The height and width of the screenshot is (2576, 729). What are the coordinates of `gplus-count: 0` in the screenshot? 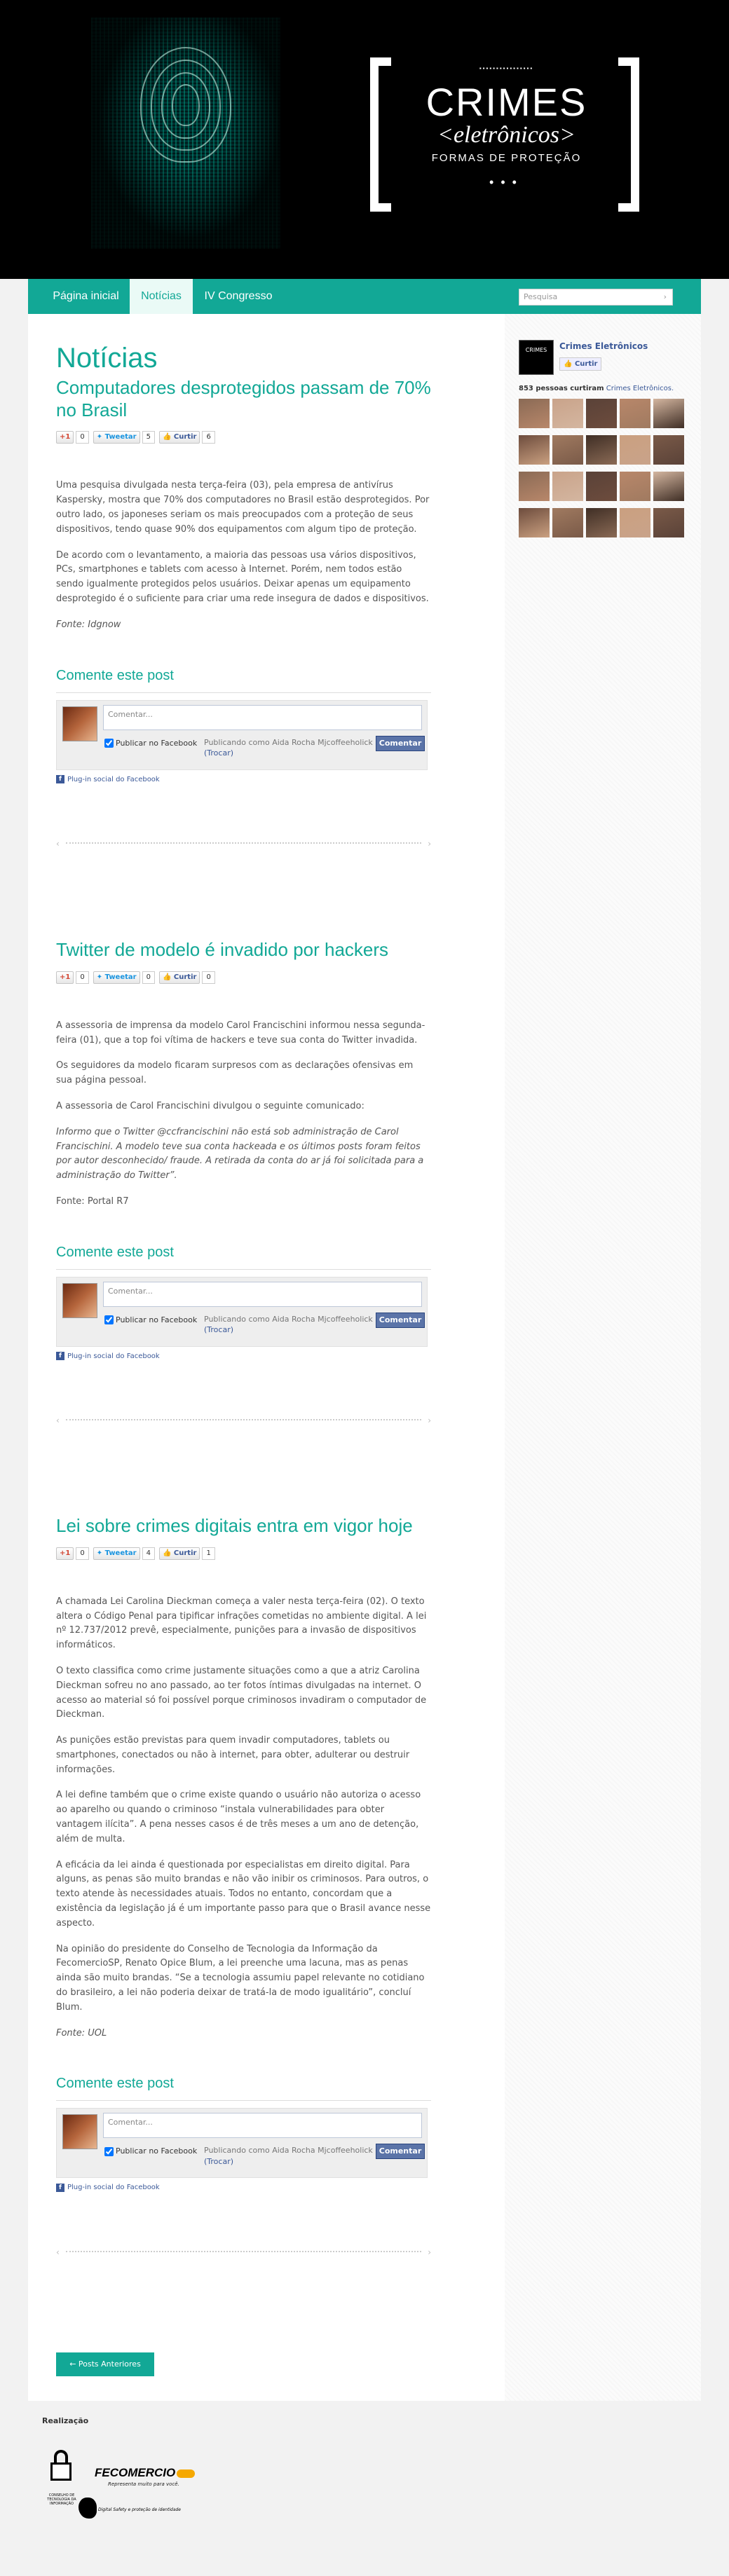 It's located at (82, 438).